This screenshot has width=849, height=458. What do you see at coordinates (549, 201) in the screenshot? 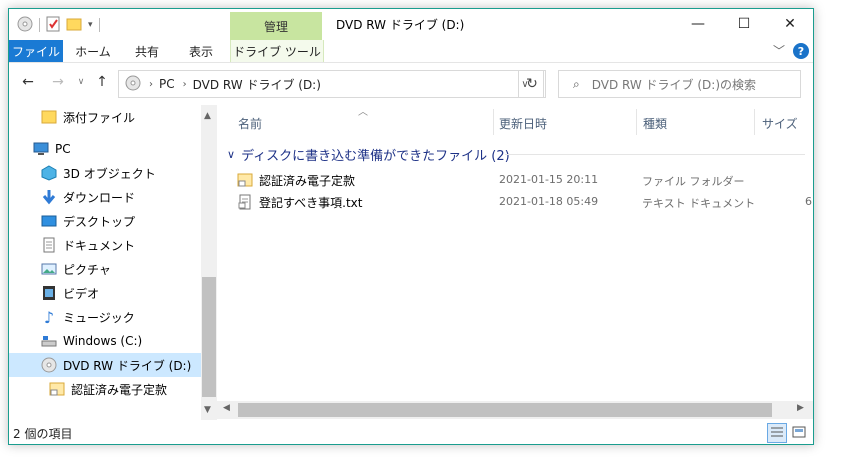
I see `file-modified: 2021-01-18 05:49` at bounding box center [549, 201].